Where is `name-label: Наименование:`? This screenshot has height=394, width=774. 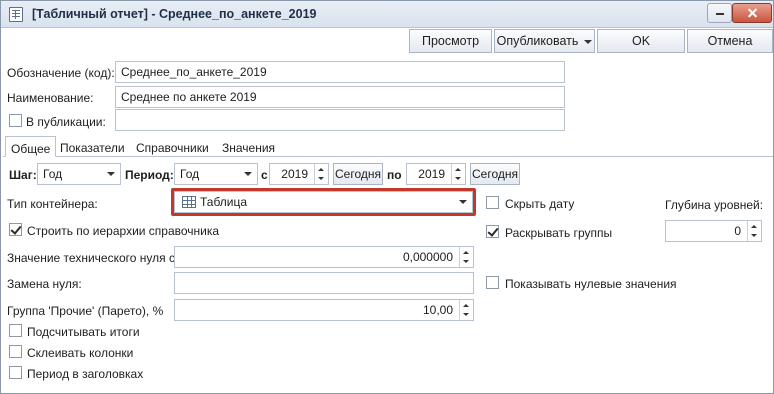 name-label: Наименование: is located at coordinates (50, 98).